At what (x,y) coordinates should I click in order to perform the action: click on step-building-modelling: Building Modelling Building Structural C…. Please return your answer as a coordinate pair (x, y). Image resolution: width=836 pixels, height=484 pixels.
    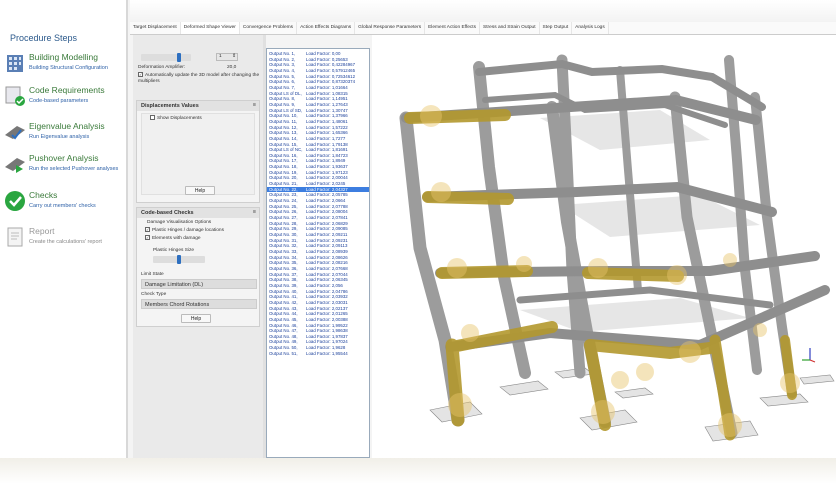
    Looking at the image, I should click on (65, 70).